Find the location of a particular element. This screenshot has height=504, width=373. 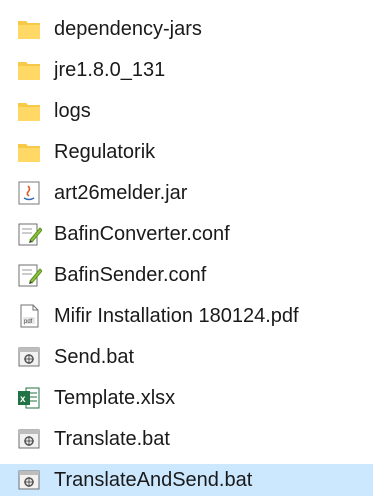

file-item-mifir-pdf: pdf Mifir Installation 180124.pdf is located at coordinates (186, 315).